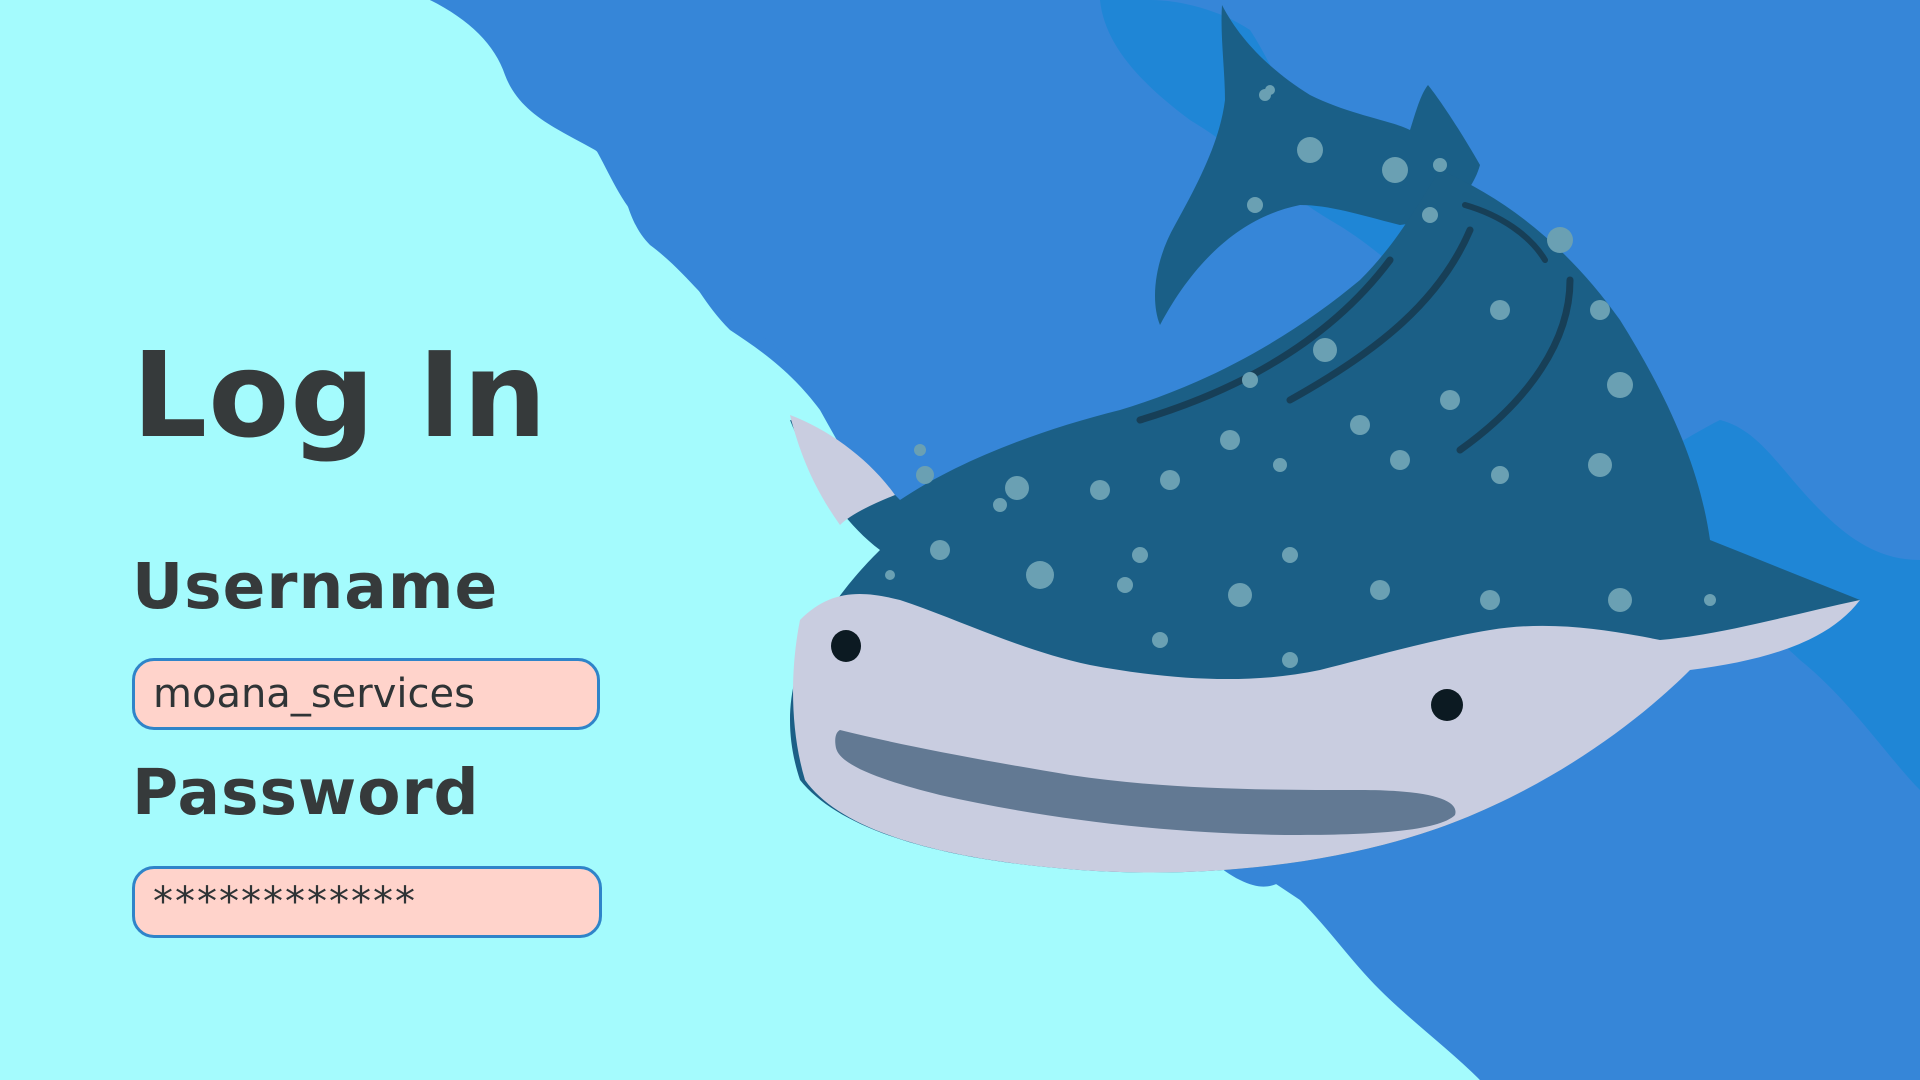 Image resolution: width=1920 pixels, height=1080 pixels. Describe the element at coordinates (306, 792) in the screenshot. I see `password-label: Password` at that location.